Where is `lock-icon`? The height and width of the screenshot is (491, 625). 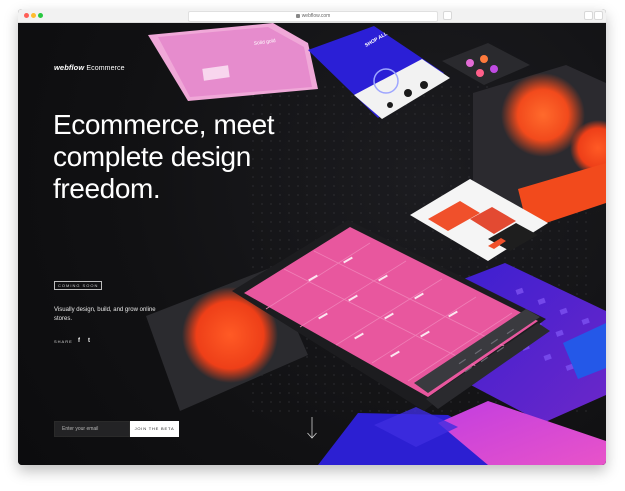
lock-icon is located at coordinates (297, 15).